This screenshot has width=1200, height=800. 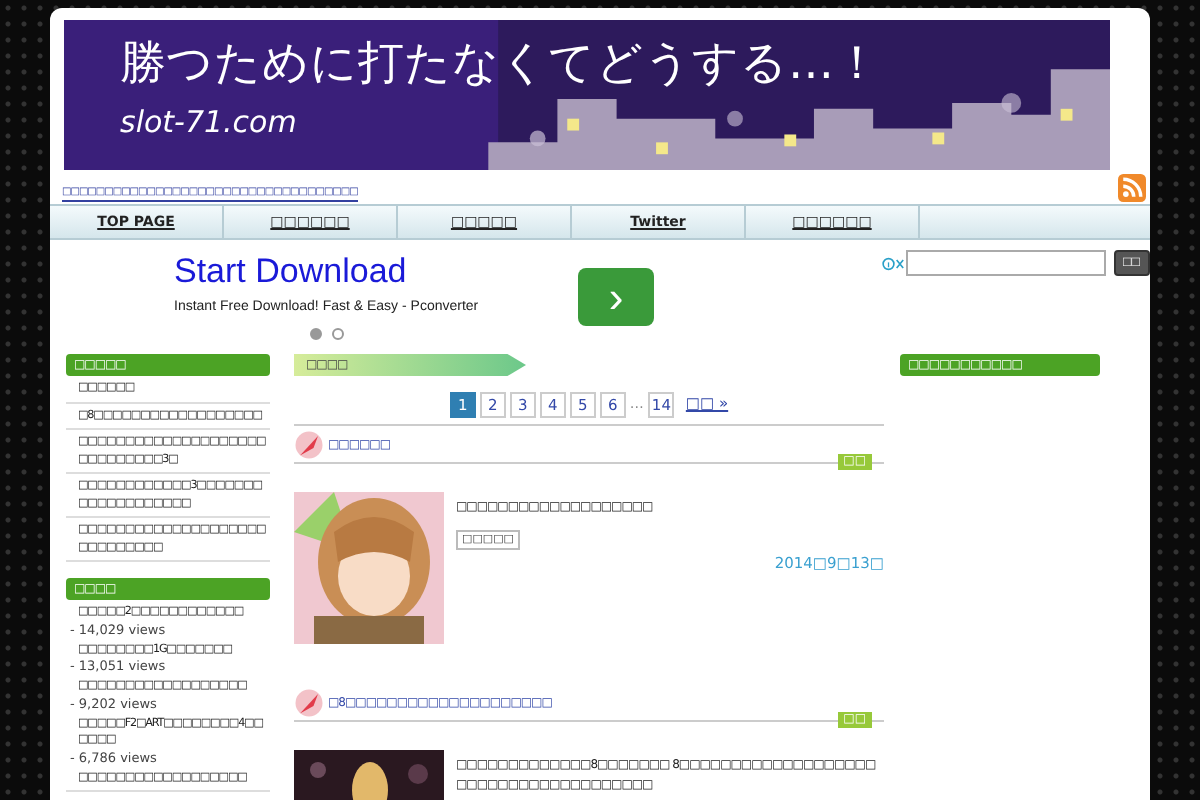 What do you see at coordinates (616, 297) in the screenshot?
I see `ad-arrow-button: ›` at bounding box center [616, 297].